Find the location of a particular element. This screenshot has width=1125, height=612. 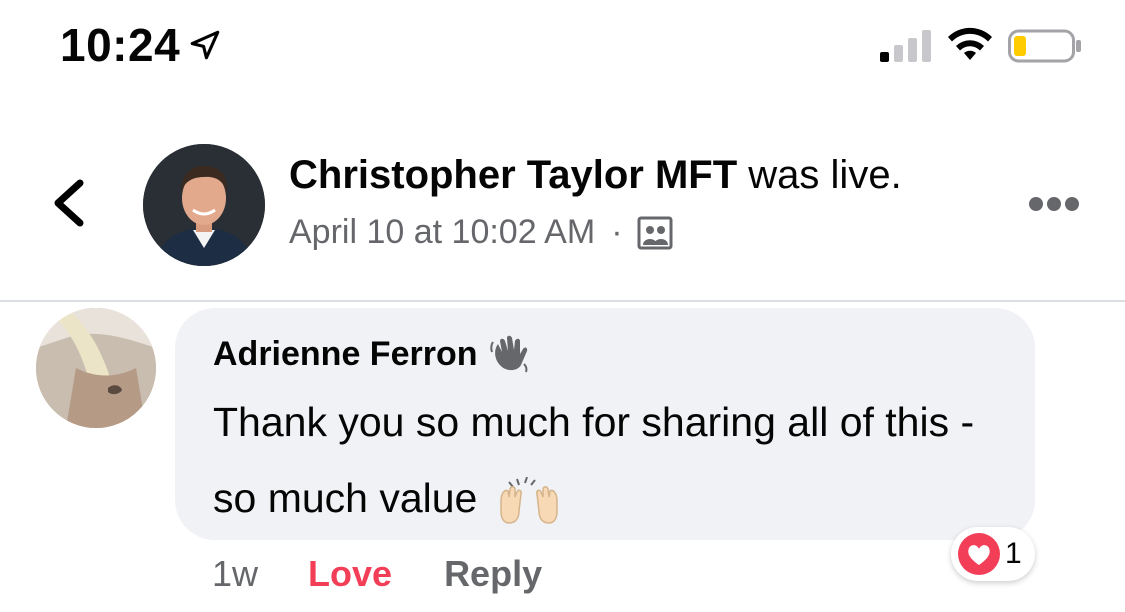

love-heart-icon is located at coordinates (979, 554).